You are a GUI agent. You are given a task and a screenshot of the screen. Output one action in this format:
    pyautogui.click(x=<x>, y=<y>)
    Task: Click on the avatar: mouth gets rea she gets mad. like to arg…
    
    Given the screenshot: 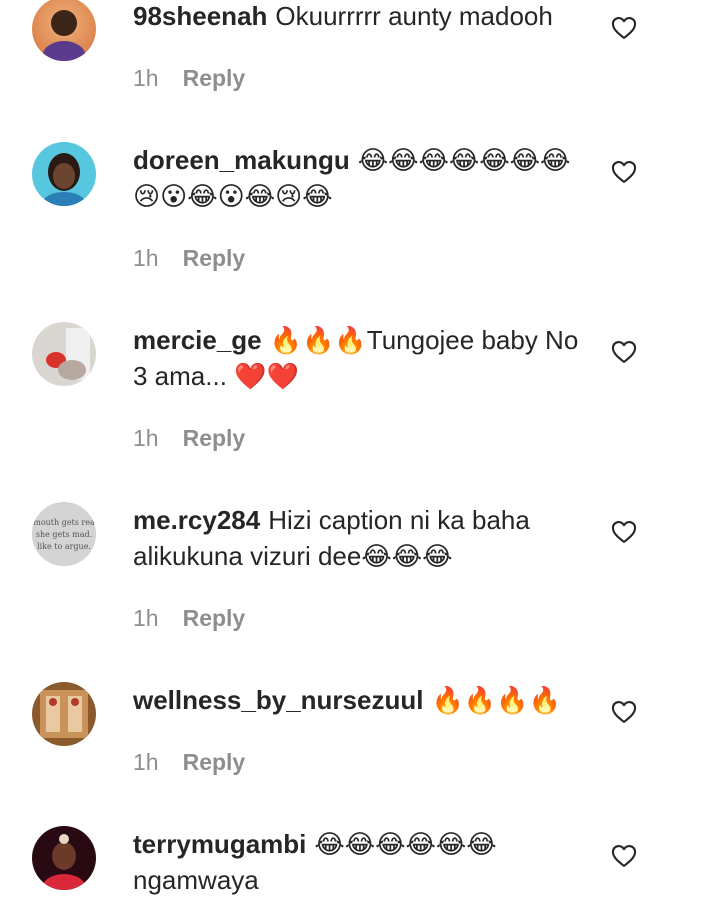 What is the action you would take?
    pyautogui.click(x=64, y=534)
    